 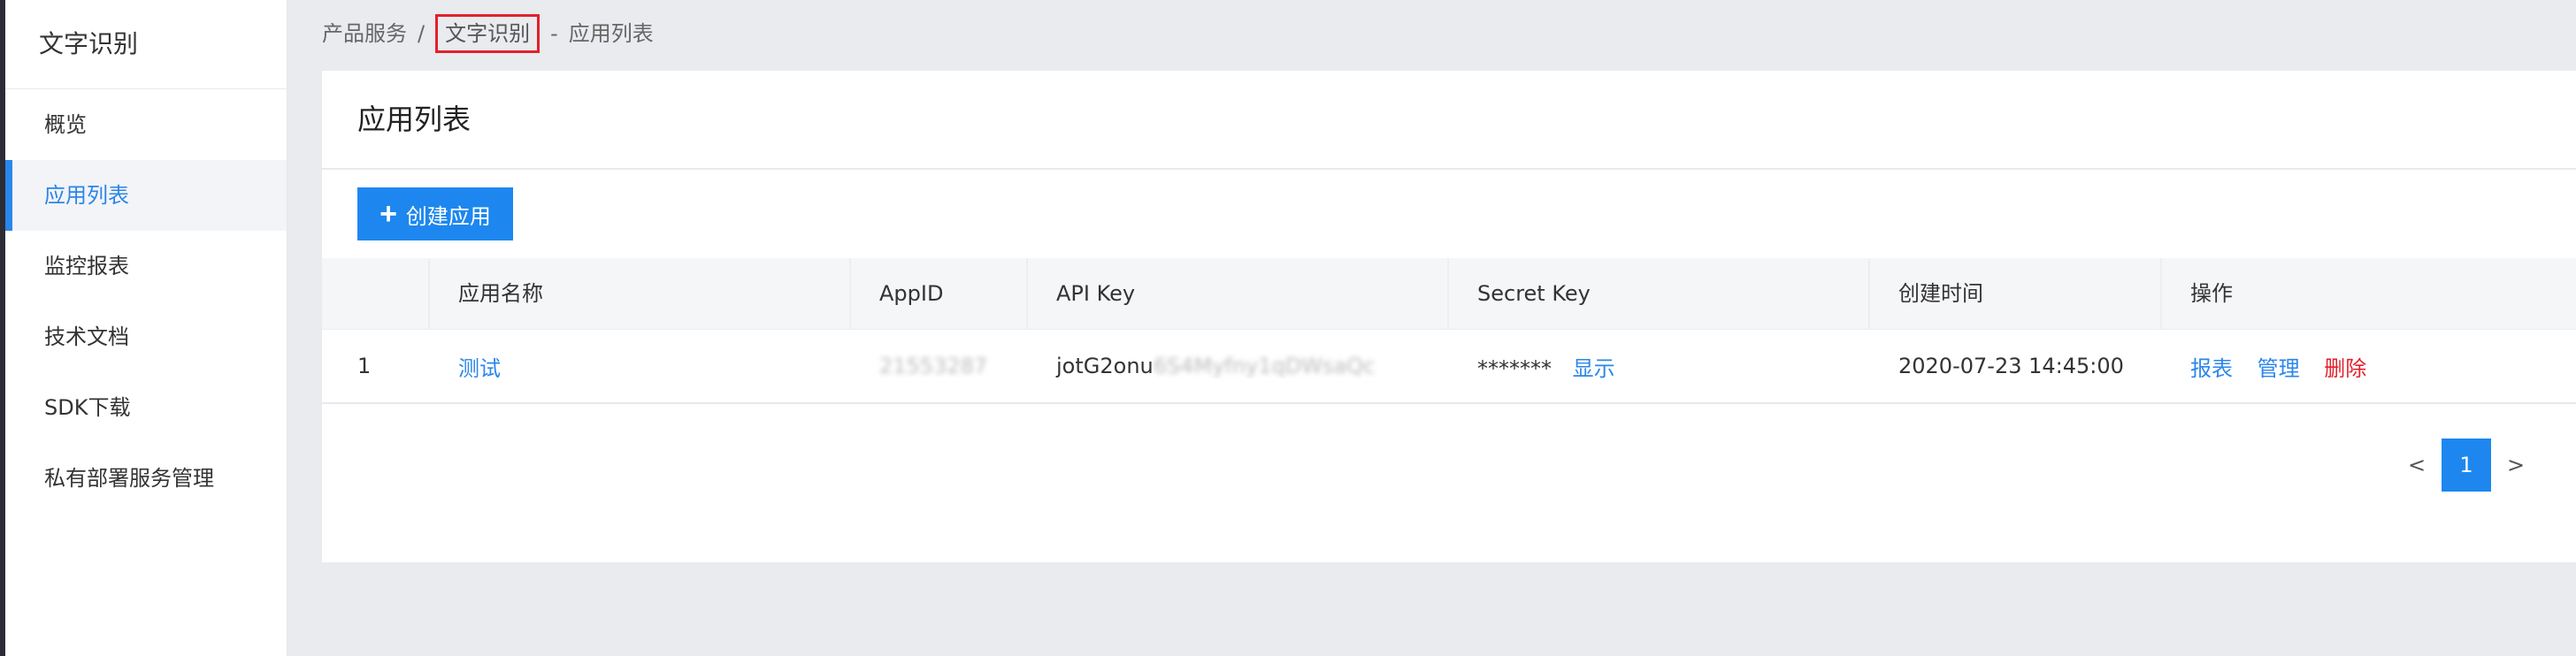 What do you see at coordinates (479, 368) in the screenshot?
I see `app-name-link: 测试` at bounding box center [479, 368].